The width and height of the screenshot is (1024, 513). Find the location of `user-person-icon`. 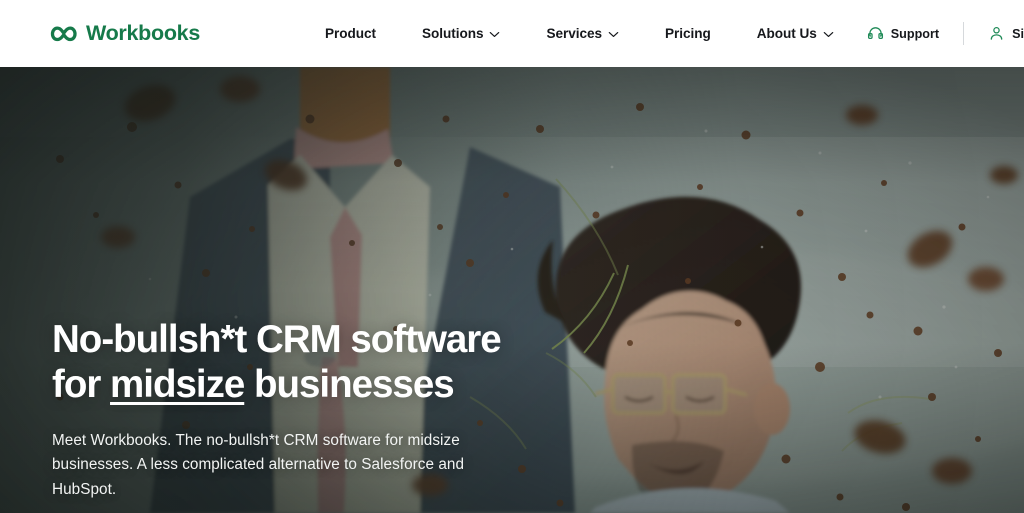

user-person-icon is located at coordinates (996, 33).